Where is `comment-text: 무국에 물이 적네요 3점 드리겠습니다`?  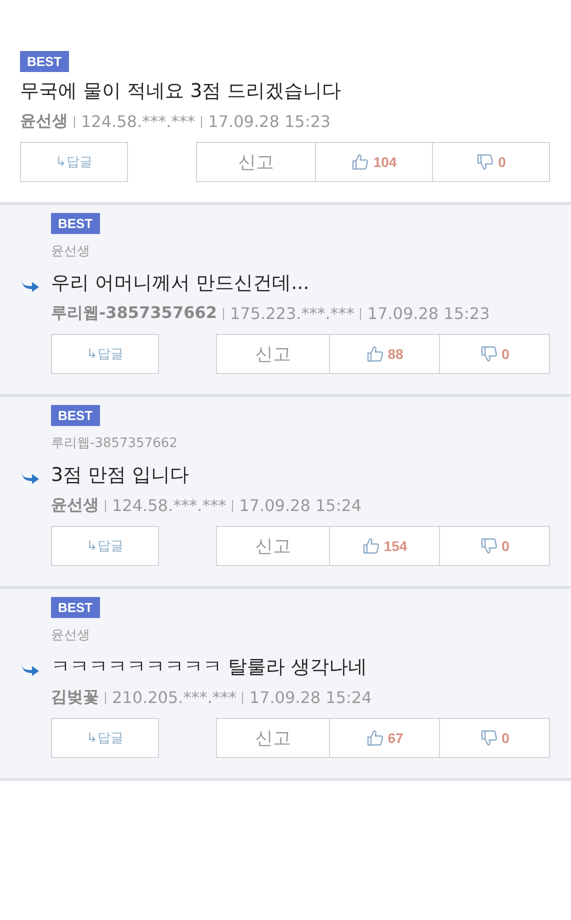 comment-text: 무국에 물이 적네요 3점 드리겠습니다 is located at coordinates (181, 91).